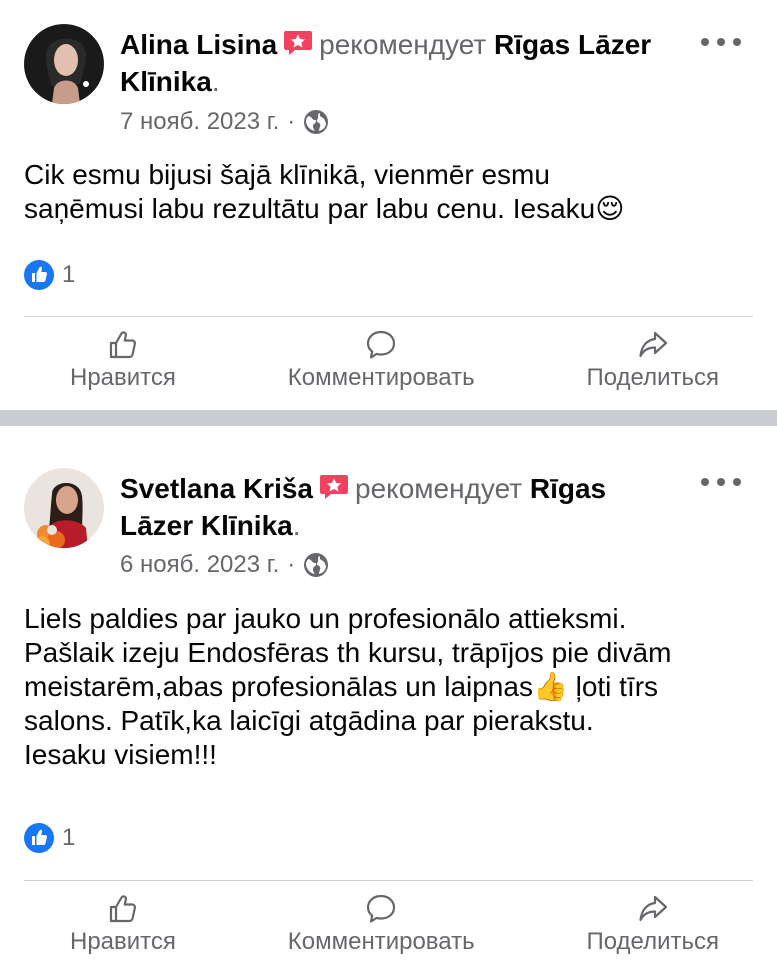 This screenshot has height=962, width=777. I want to click on post-meta: 7 нояб. 2023 г. ·, so click(224, 122).